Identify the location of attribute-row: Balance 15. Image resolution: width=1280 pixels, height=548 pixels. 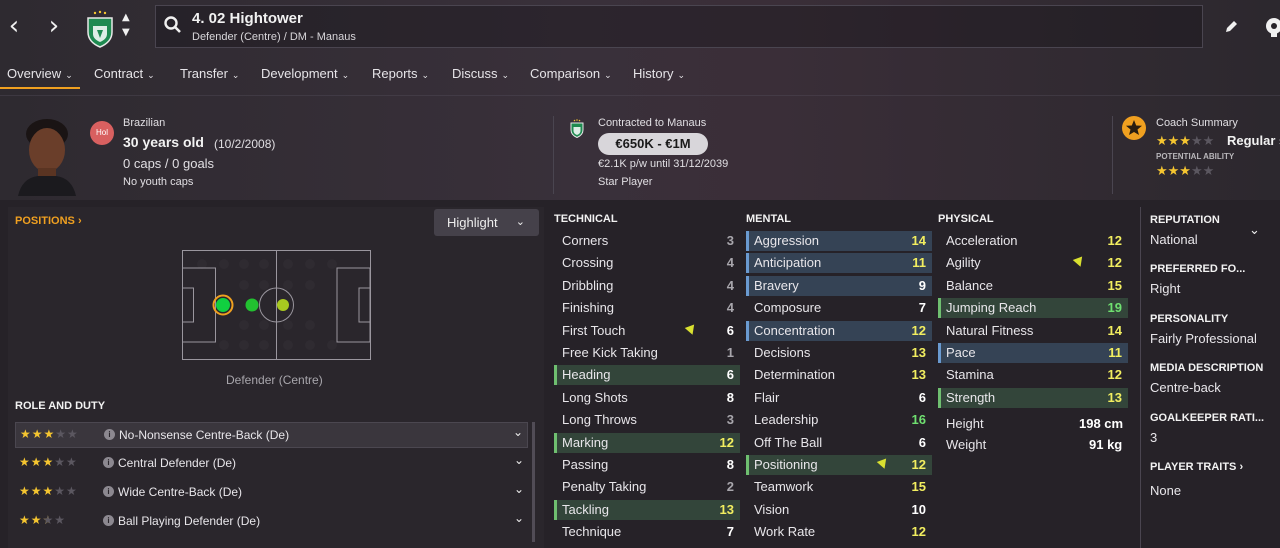
(1033, 286).